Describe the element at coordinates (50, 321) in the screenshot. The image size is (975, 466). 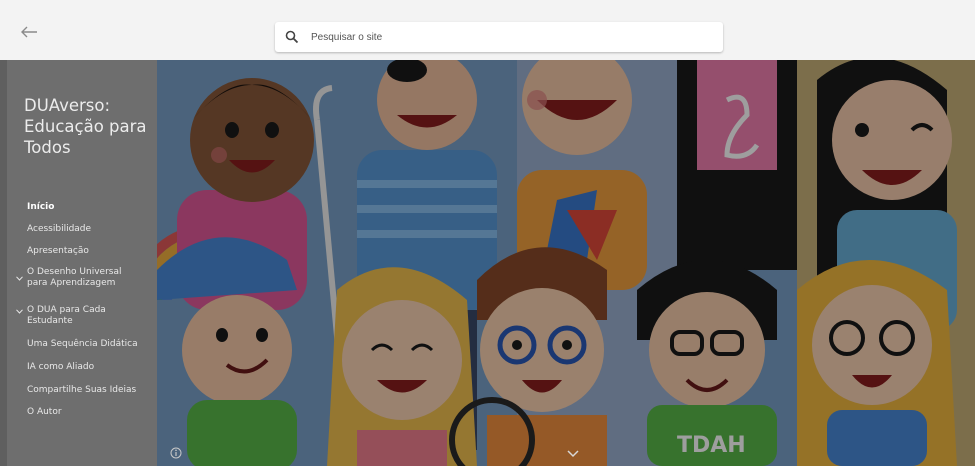
I see `sidebar-item-label-line2: Estudante` at that location.